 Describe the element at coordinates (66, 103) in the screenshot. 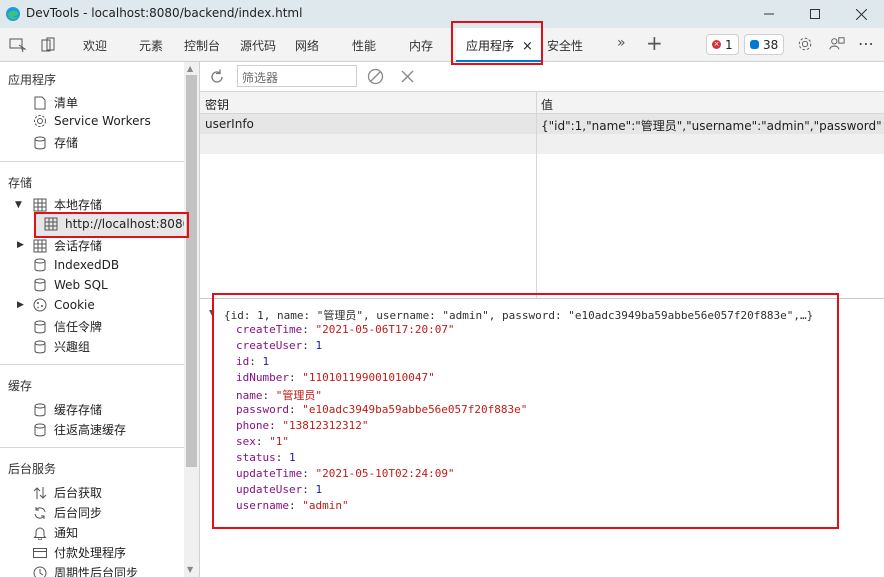

I see `sidebar-item-label: 清单` at that location.